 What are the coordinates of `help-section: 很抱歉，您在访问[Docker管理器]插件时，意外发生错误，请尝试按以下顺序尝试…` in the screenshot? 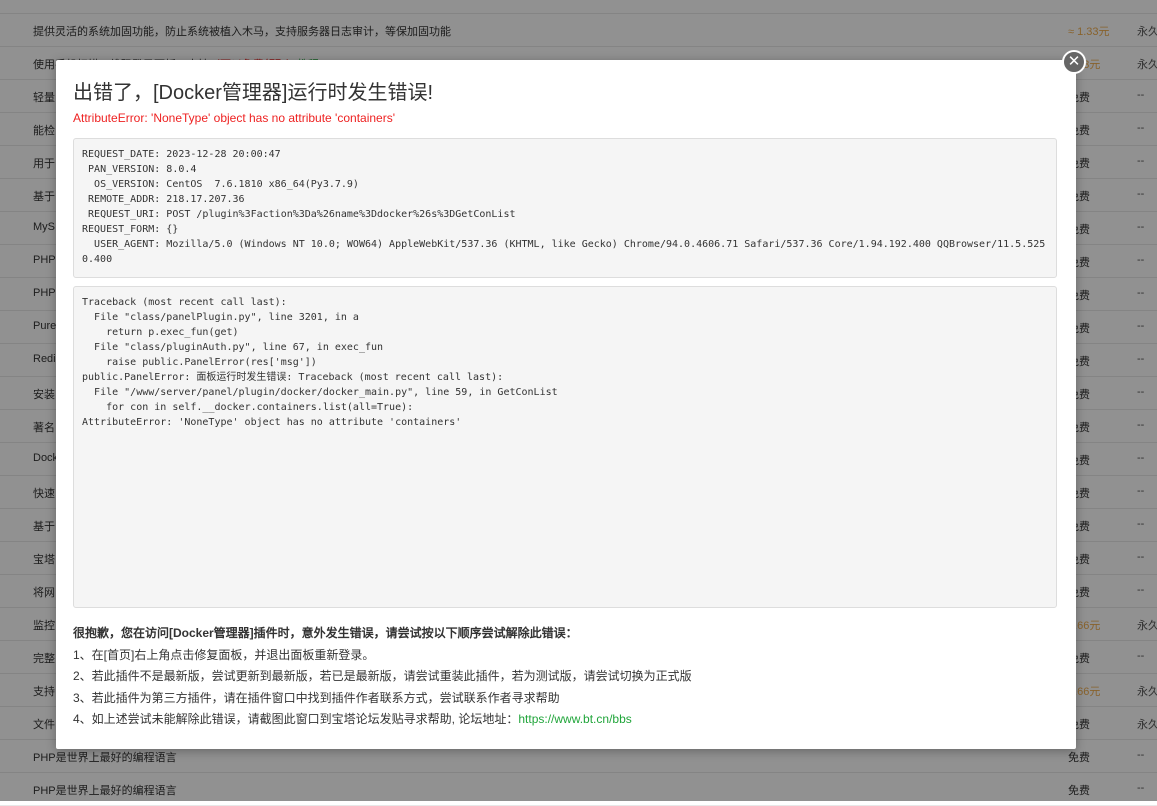 It's located at (565, 677).